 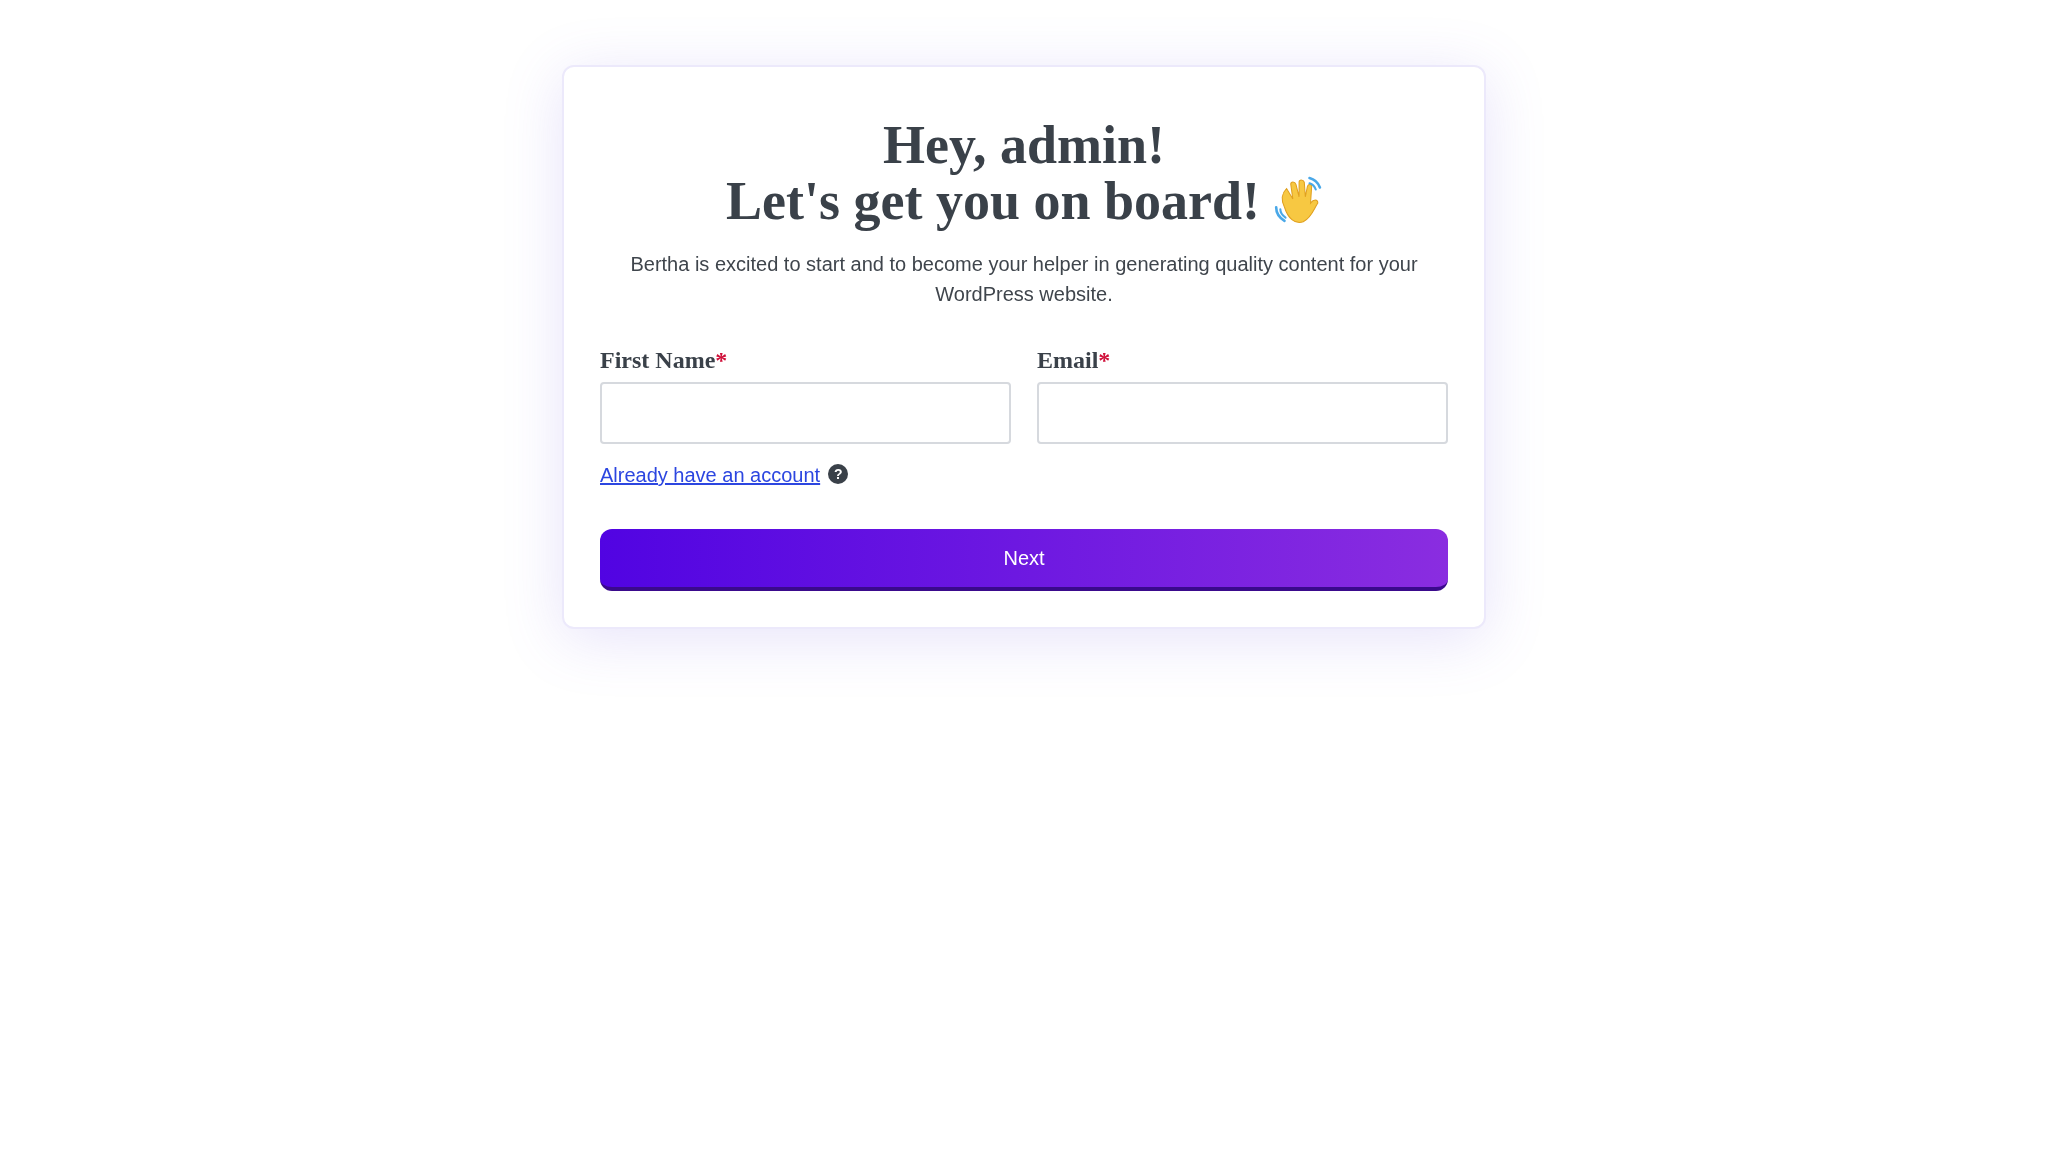 What do you see at coordinates (1024, 145) in the screenshot?
I see `heading-line: Hey, admin!` at bounding box center [1024, 145].